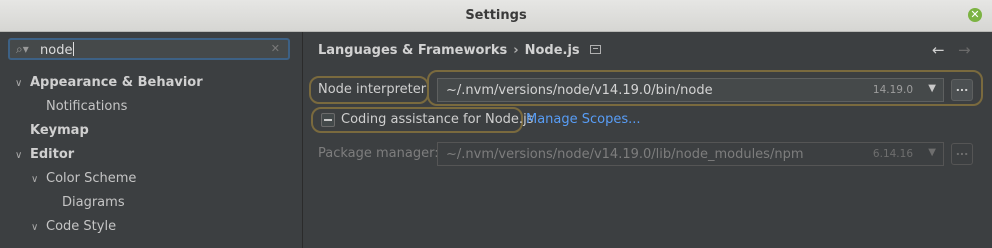 The width and height of the screenshot is (992, 248). What do you see at coordinates (116, 82) in the screenshot?
I see `tree-item-appearance-behavior: Appearance & Behavior` at bounding box center [116, 82].